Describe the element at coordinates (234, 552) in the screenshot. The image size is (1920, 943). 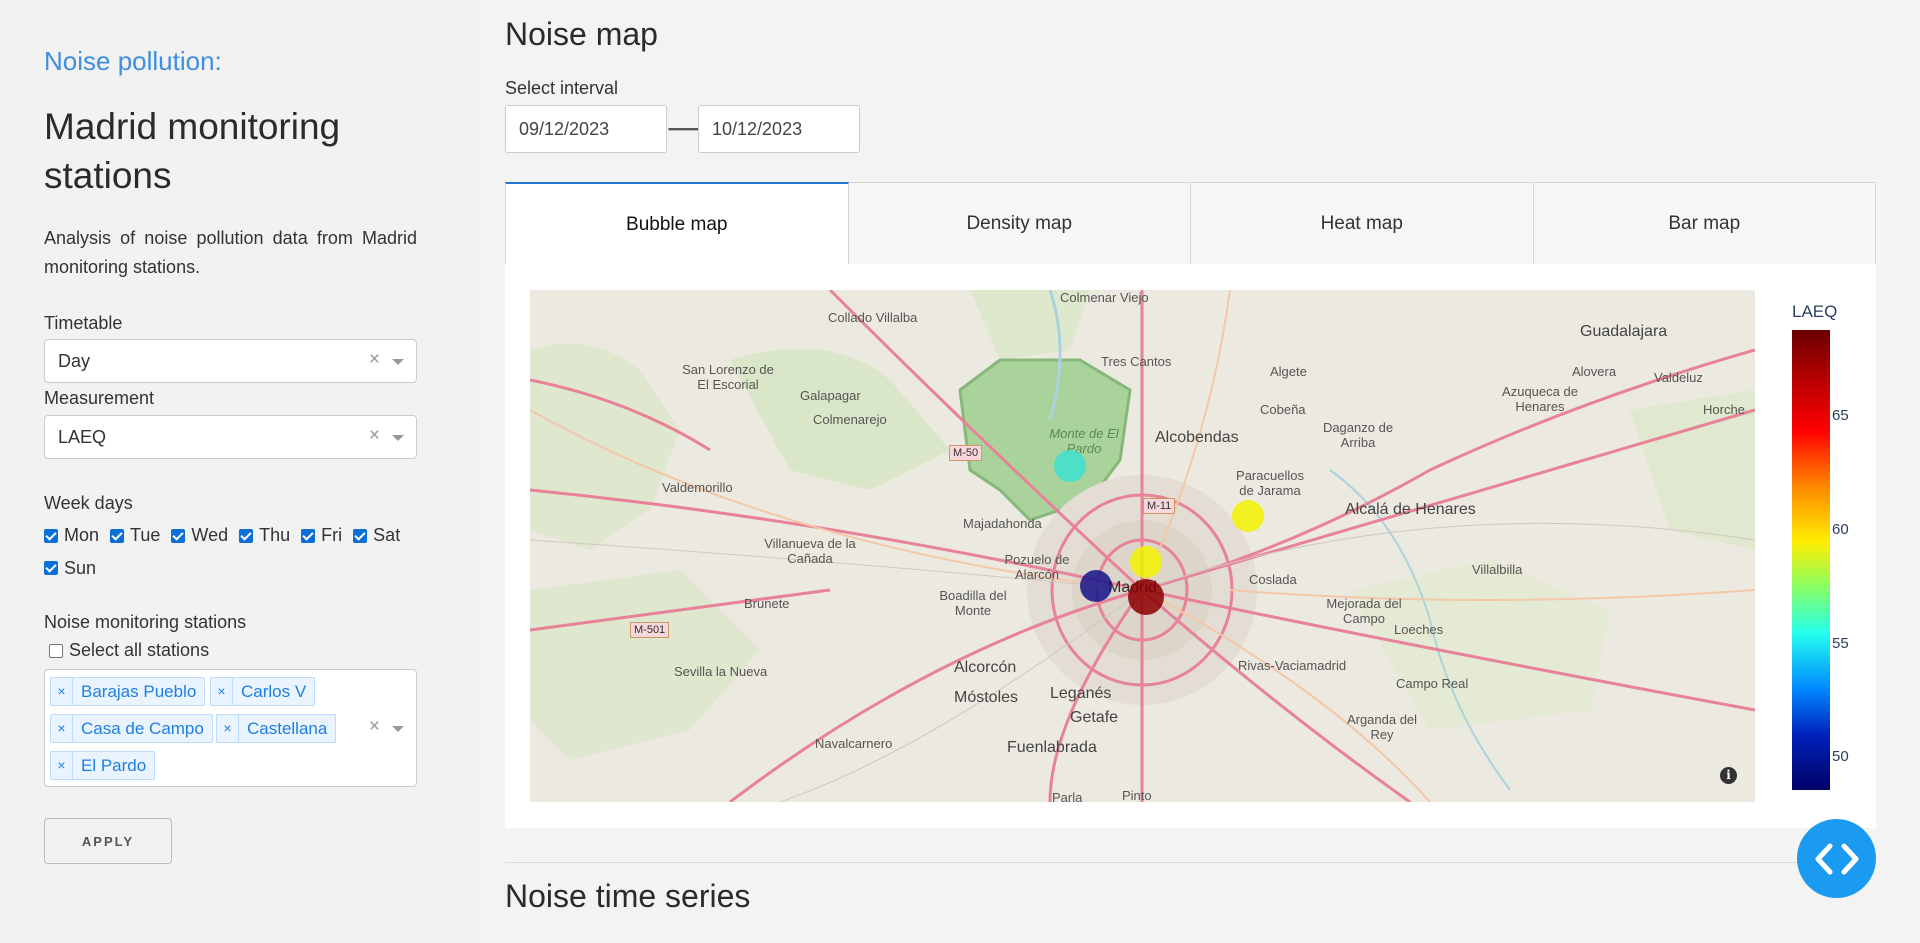
I see `week-days-checklist: Mon Tue Wed Thu Fri Sat Sun` at that location.